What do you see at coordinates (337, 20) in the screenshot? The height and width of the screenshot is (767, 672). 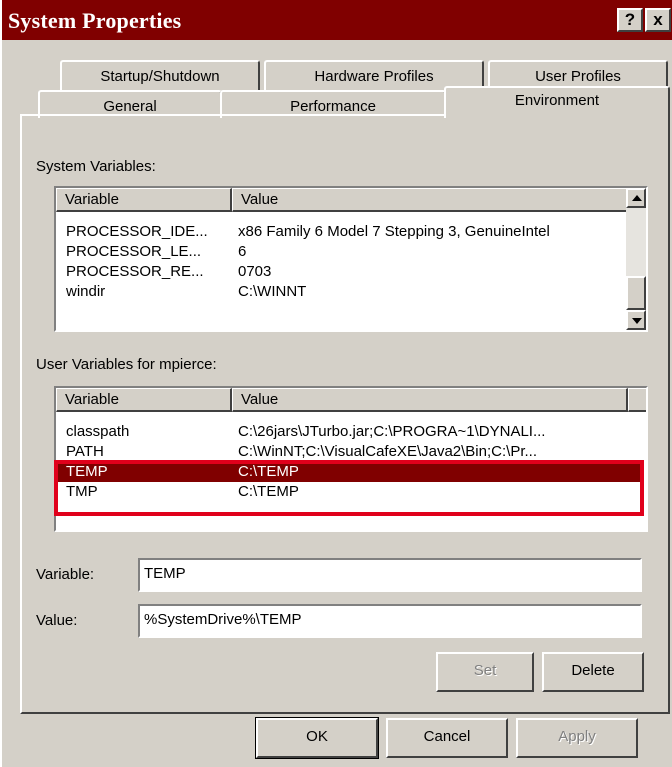 I see `title-bar: System Properties ? x` at bounding box center [337, 20].